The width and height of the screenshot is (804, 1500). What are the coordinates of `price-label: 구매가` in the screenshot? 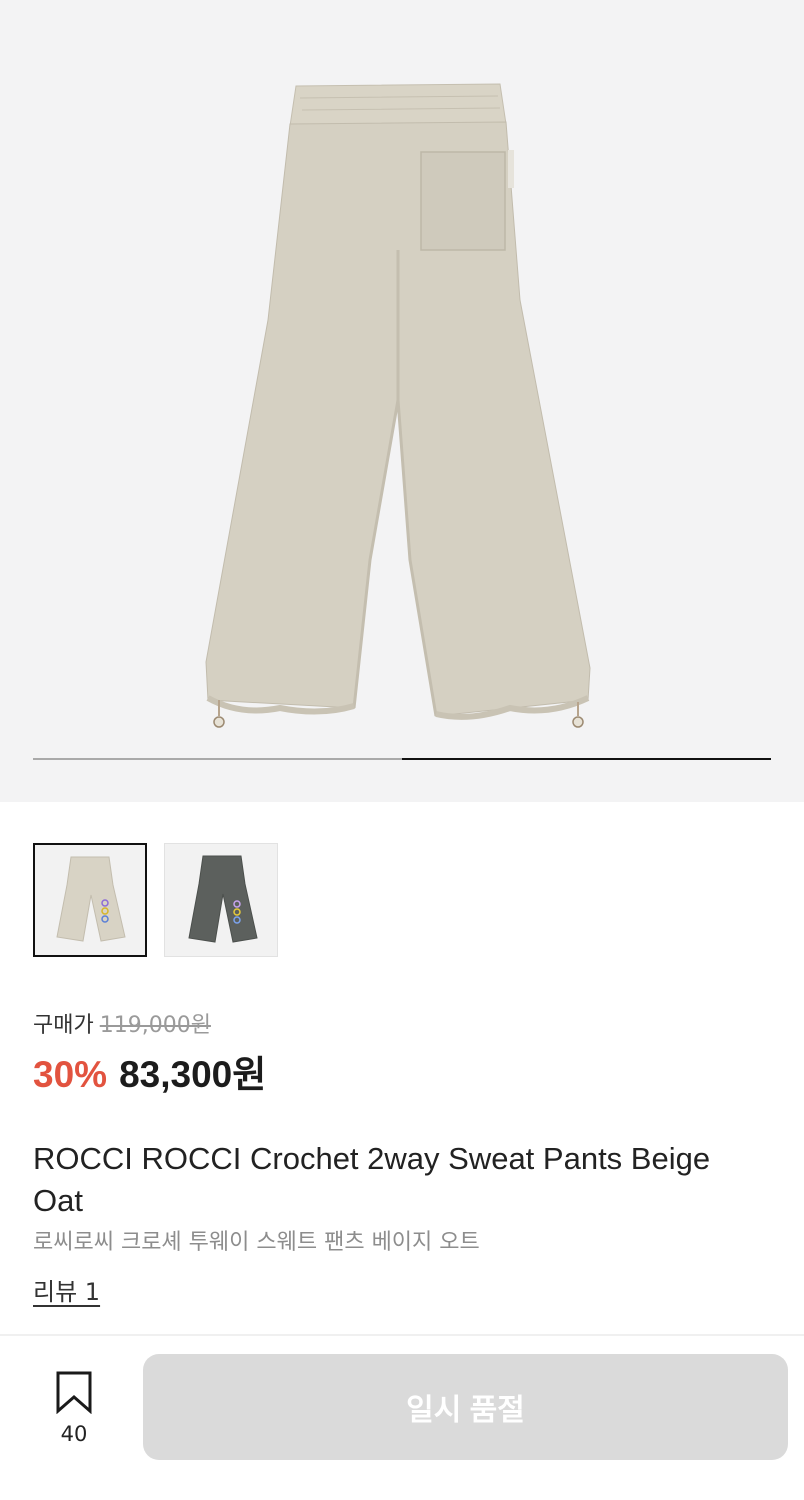 It's located at (63, 1025).